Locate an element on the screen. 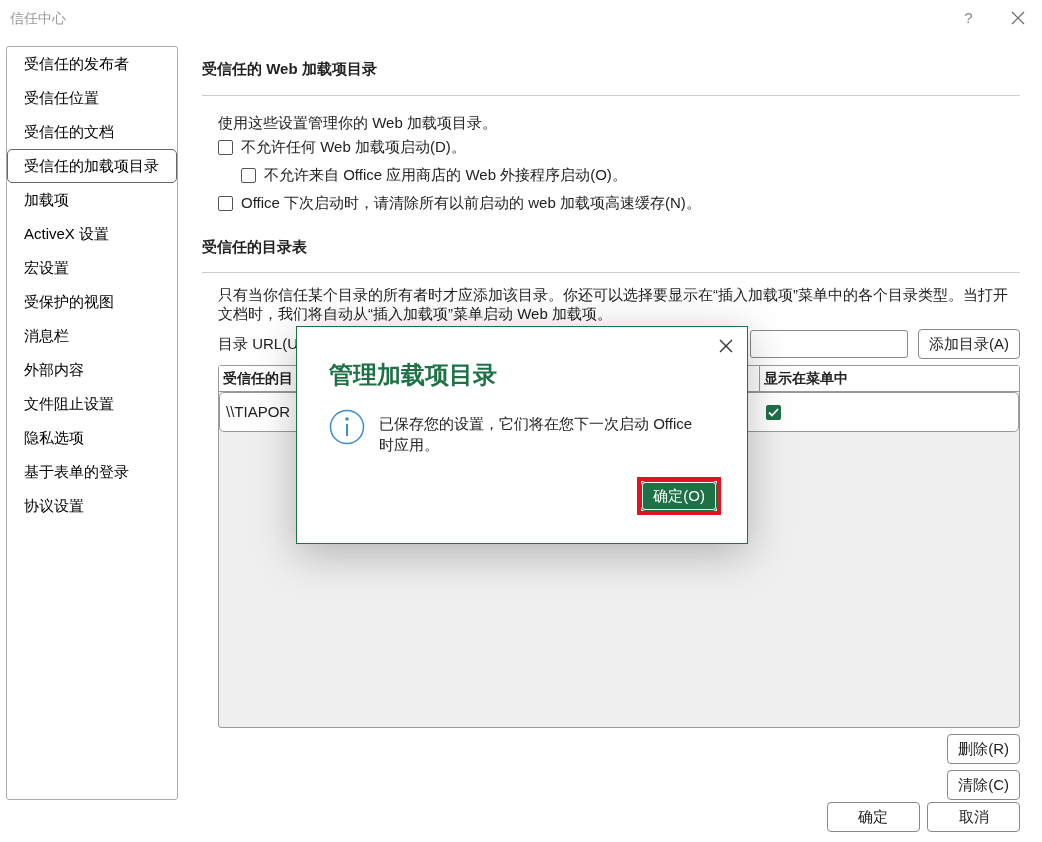  sidebar-item: 隐私选项 is located at coordinates (92, 438).